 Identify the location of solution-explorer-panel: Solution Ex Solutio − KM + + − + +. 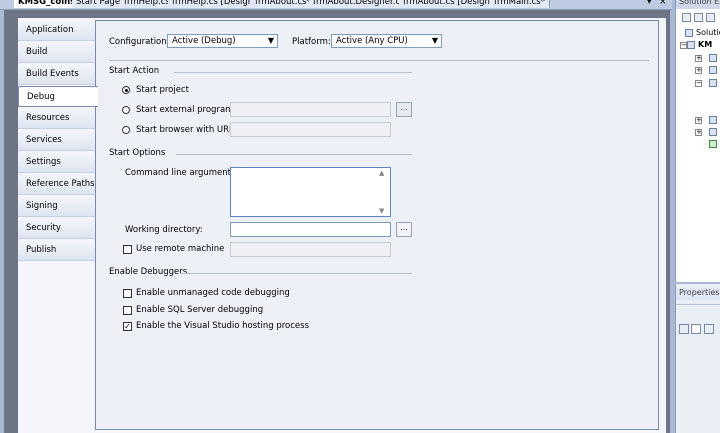
(697, 141).